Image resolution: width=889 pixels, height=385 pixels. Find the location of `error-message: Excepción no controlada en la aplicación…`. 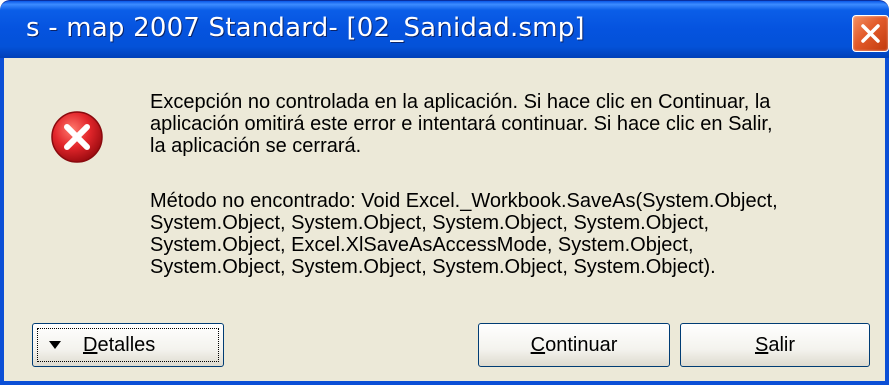

error-message: Excepción no controlada en la aplicación… is located at coordinates (461, 124).